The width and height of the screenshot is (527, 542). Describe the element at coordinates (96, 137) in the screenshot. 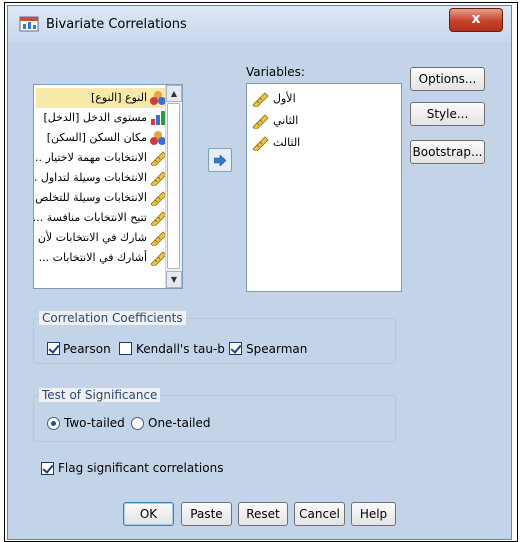

I see `list-item-label: مكان السكن [السكن]` at that location.